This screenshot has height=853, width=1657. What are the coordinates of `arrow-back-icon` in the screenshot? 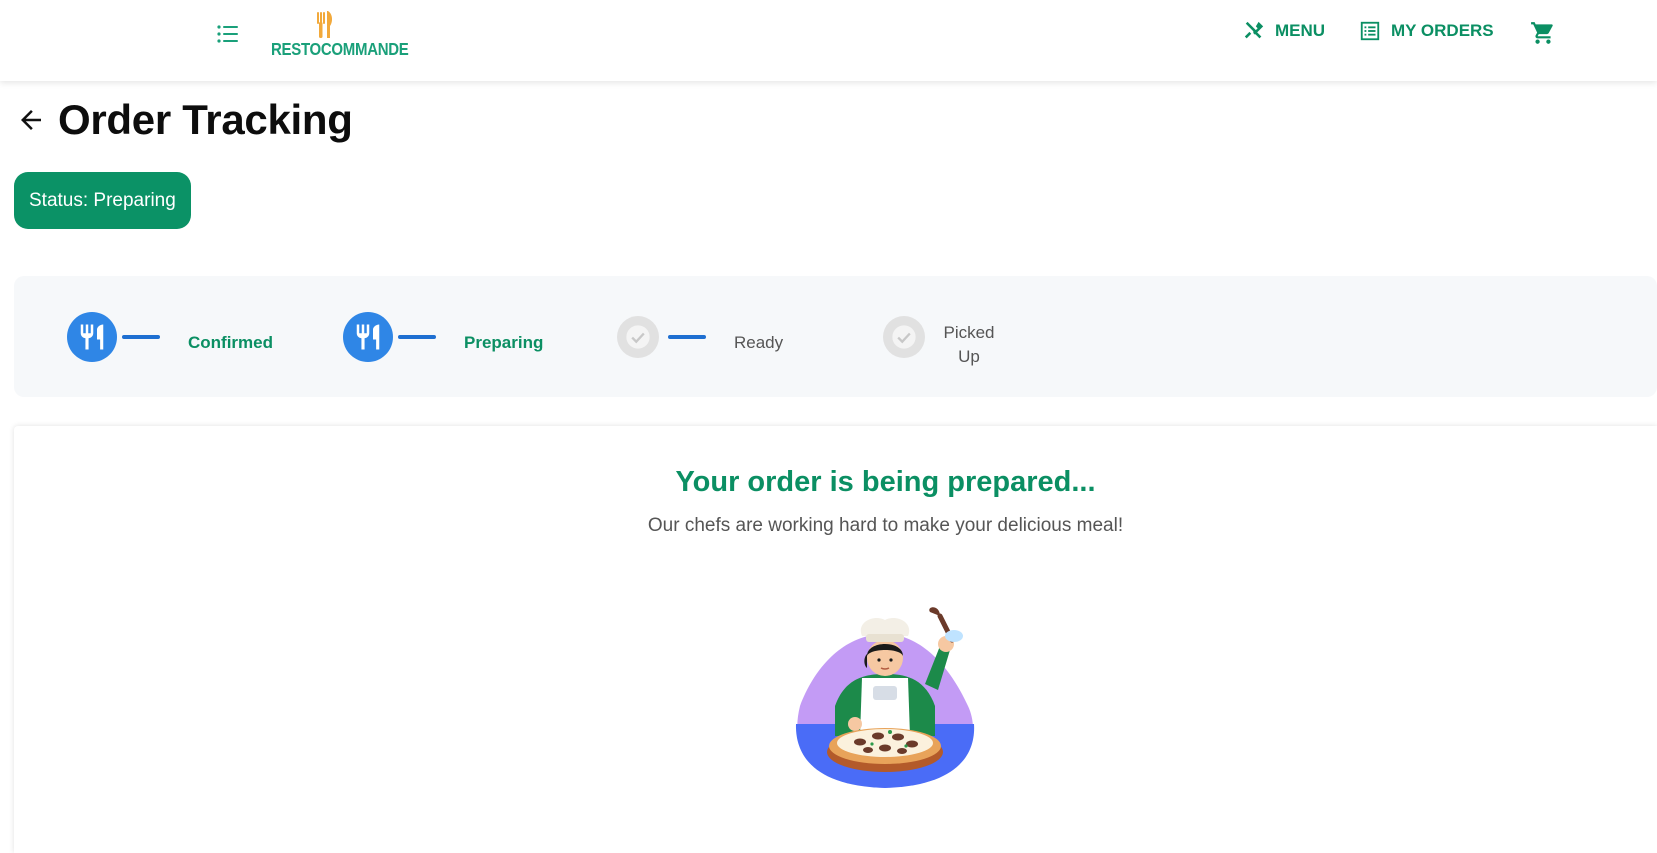 It's located at (31, 120).